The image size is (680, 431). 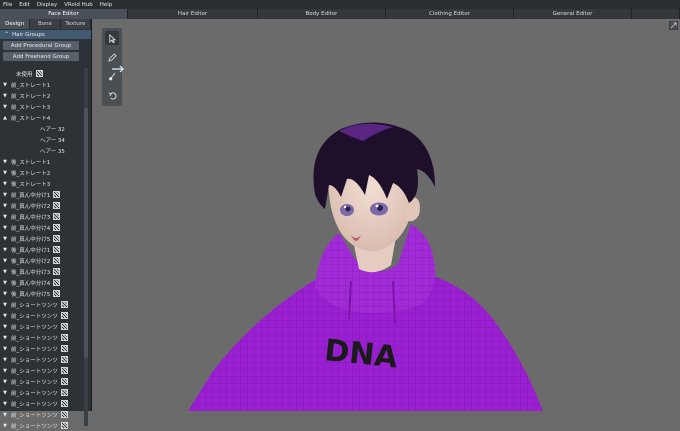 What do you see at coordinates (86, 233) in the screenshot?
I see `scrollbar-thumb` at bounding box center [86, 233].